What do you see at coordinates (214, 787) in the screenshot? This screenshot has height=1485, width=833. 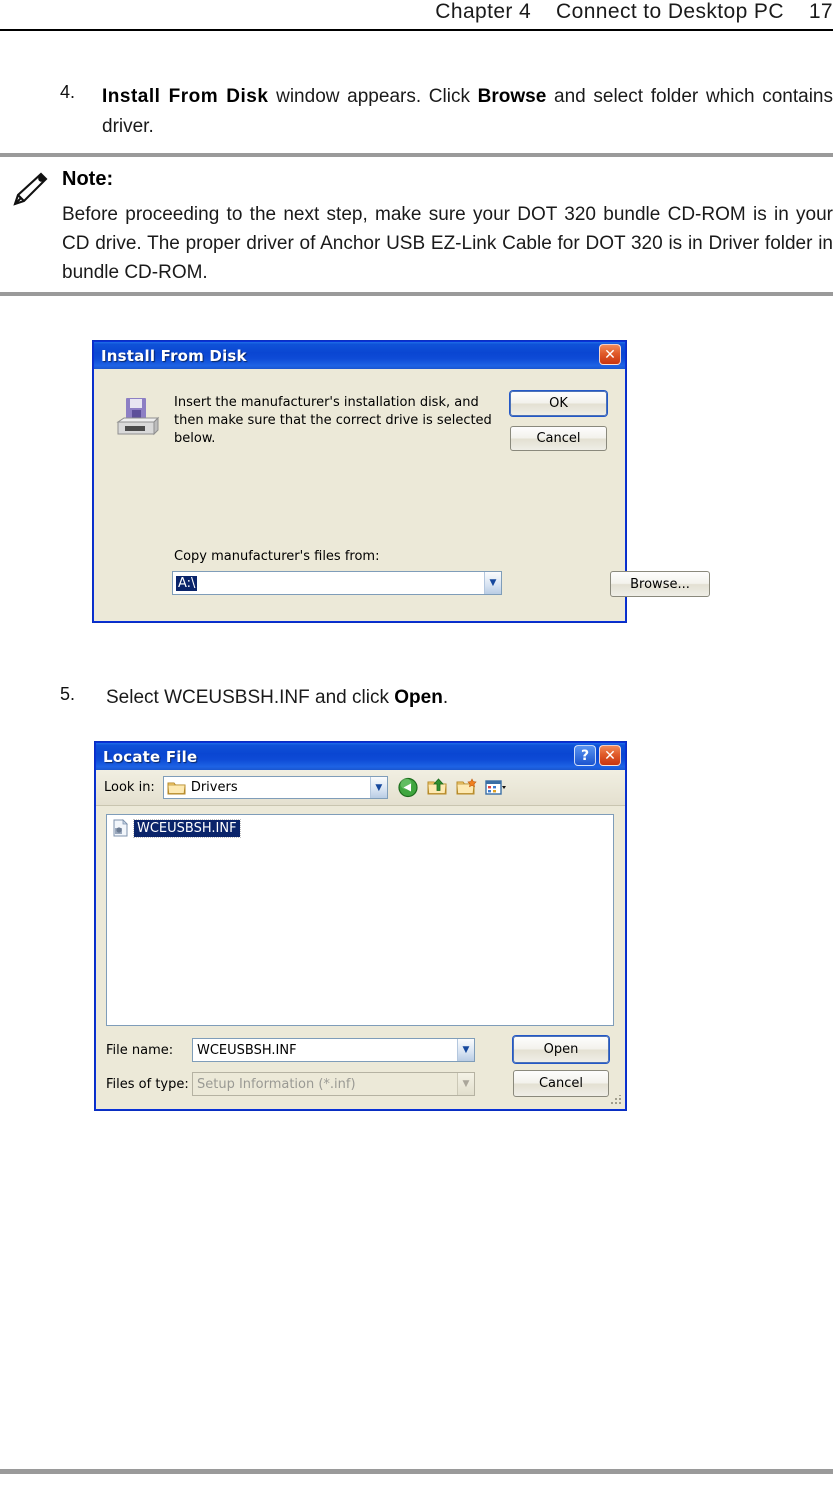 I see `look-in-value: Drivers` at bounding box center [214, 787].